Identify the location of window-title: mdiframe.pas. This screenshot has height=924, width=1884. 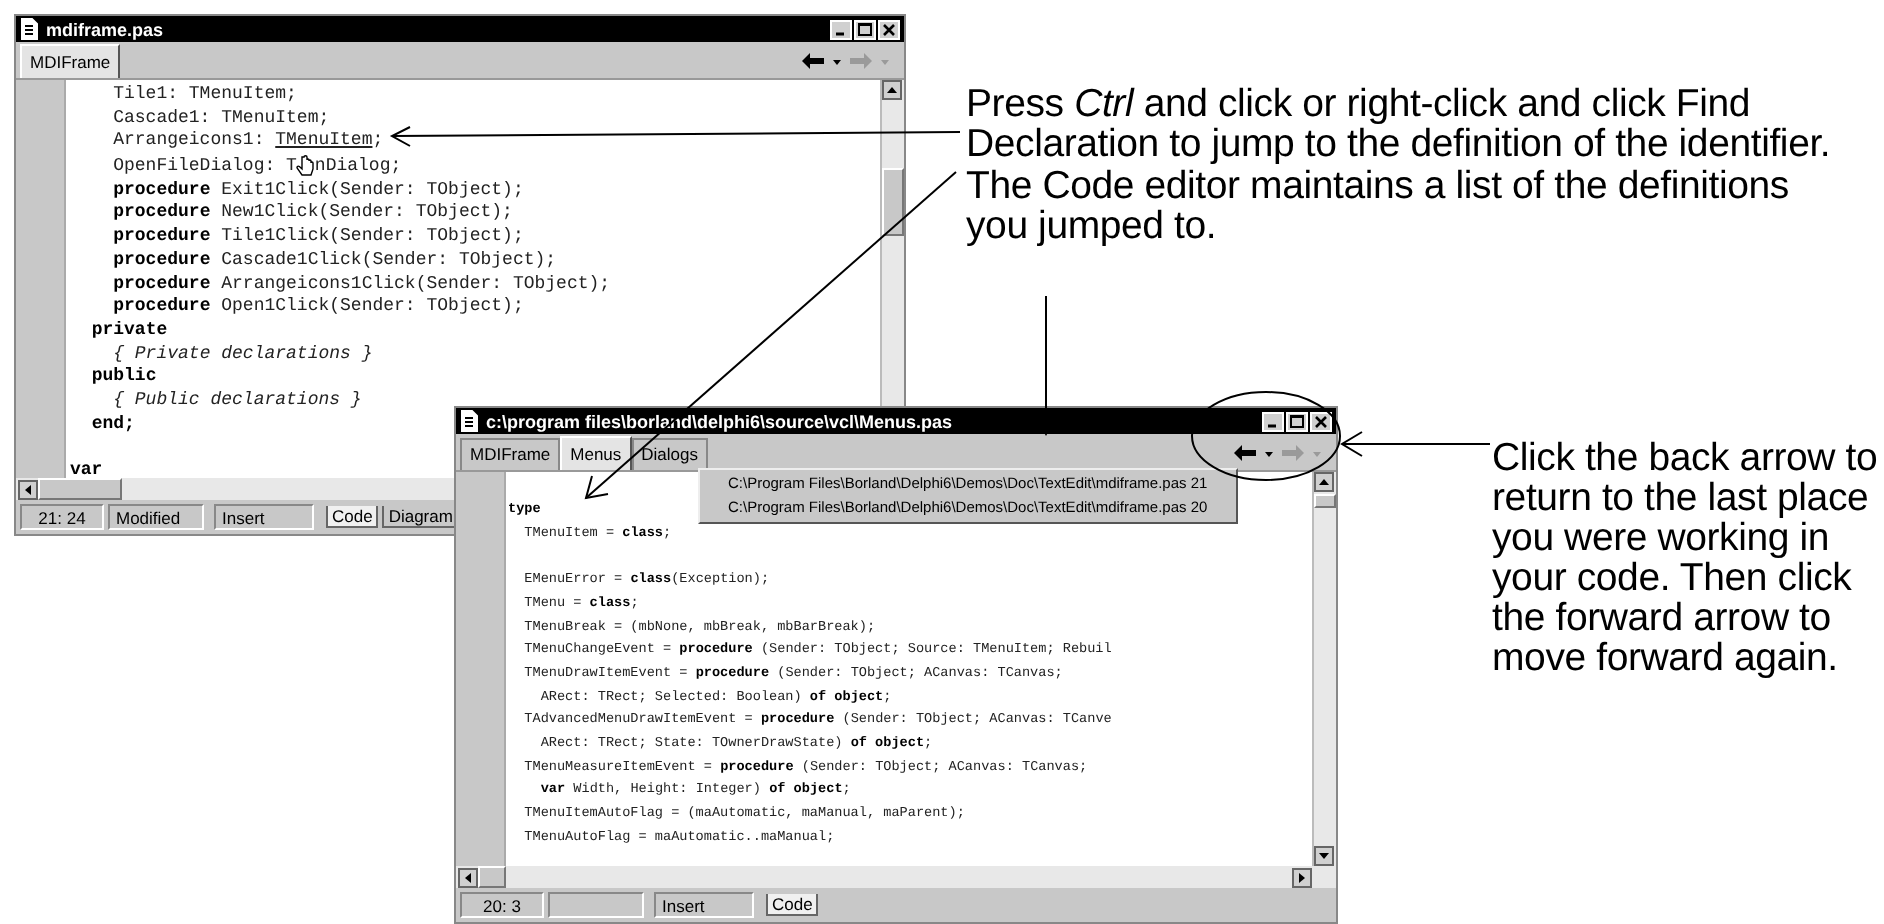
(106, 29).